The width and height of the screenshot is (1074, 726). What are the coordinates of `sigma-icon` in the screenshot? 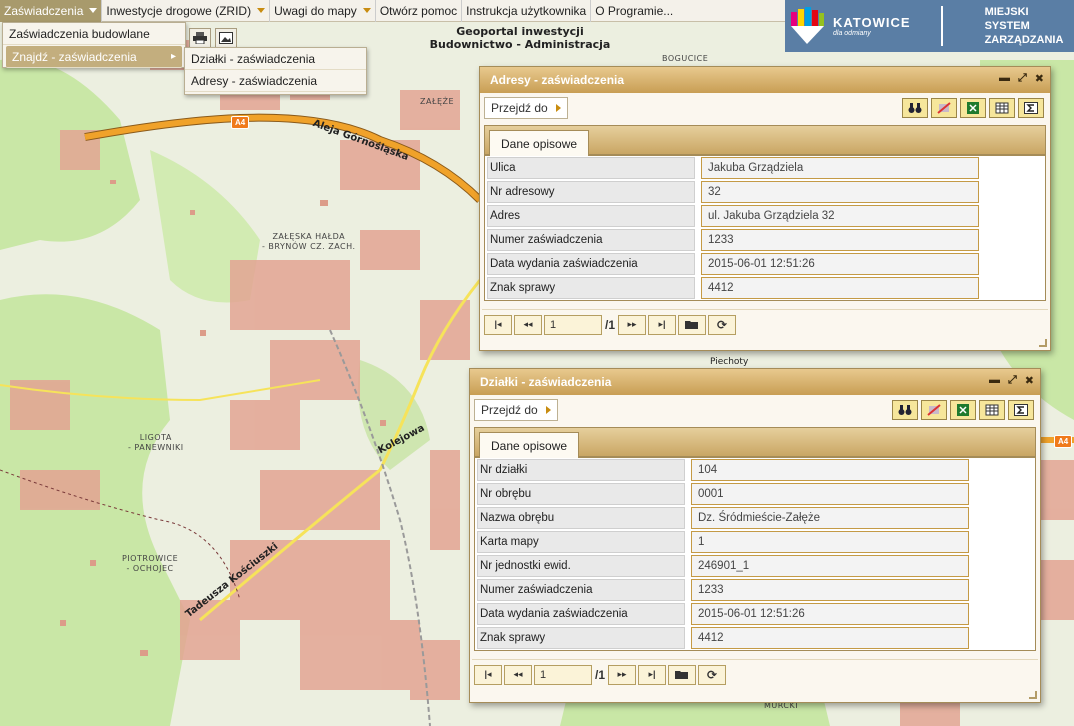 It's located at (1031, 108).